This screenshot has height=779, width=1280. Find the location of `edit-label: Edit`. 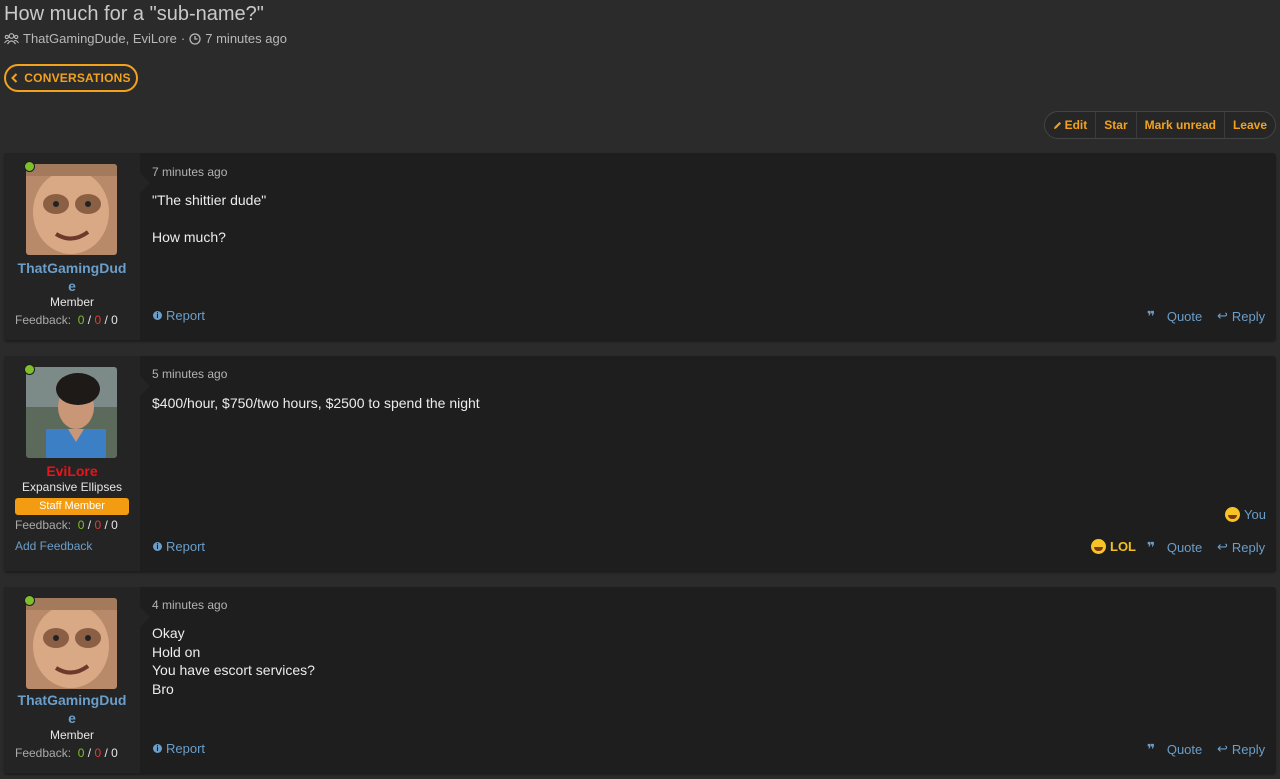

edit-label: Edit is located at coordinates (1076, 125).